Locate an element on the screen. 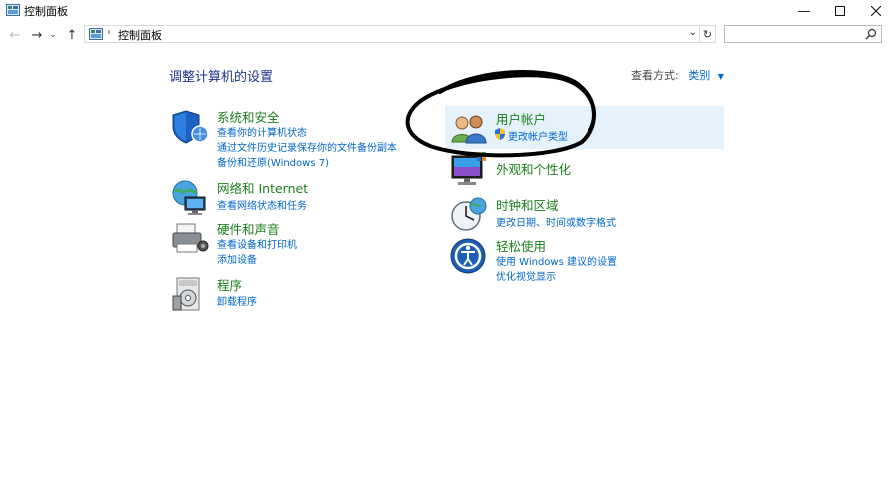  users-icon is located at coordinates (469, 129).